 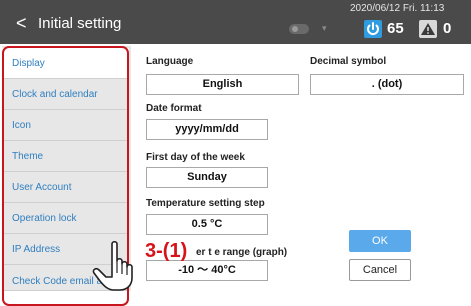 What do you see at coordinates (380, 241) in the screenshot?
I see `ok-button: OK` at bounding box center [380, 241].